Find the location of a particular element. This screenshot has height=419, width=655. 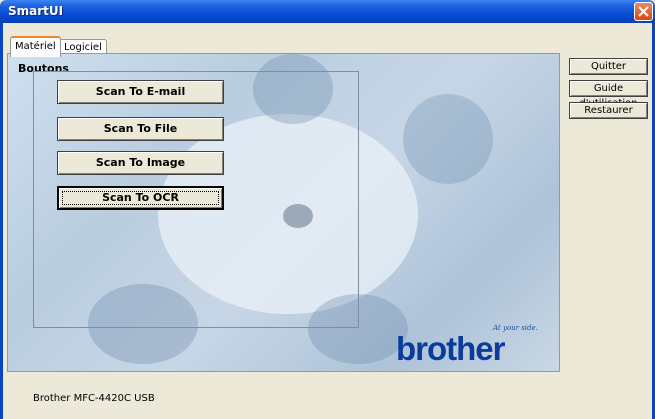

brand-wordmark: brother is located at coordinates (450, 348).